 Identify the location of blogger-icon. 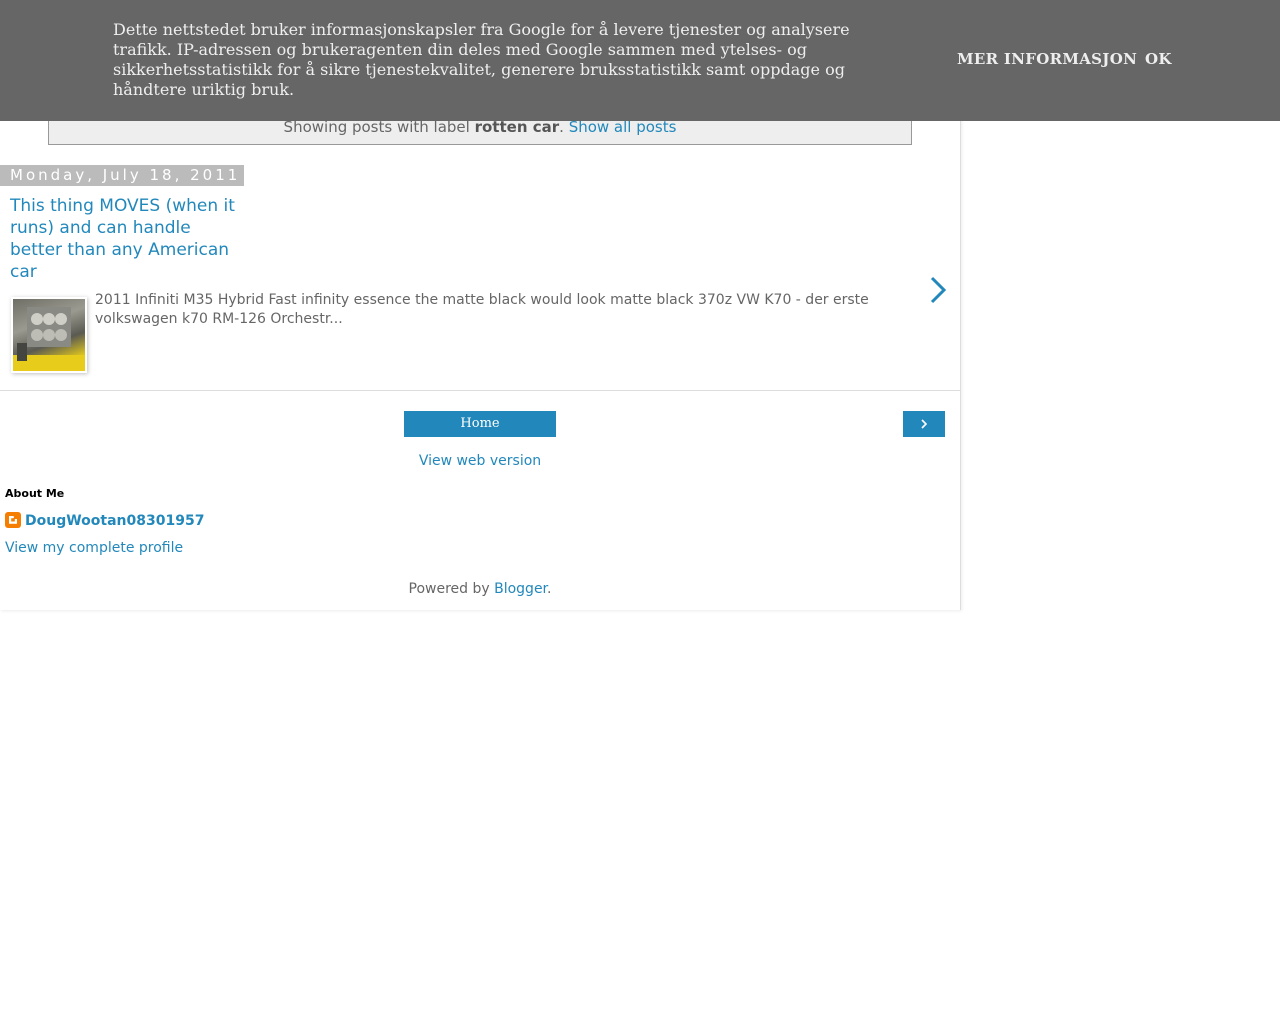
(13, 520).